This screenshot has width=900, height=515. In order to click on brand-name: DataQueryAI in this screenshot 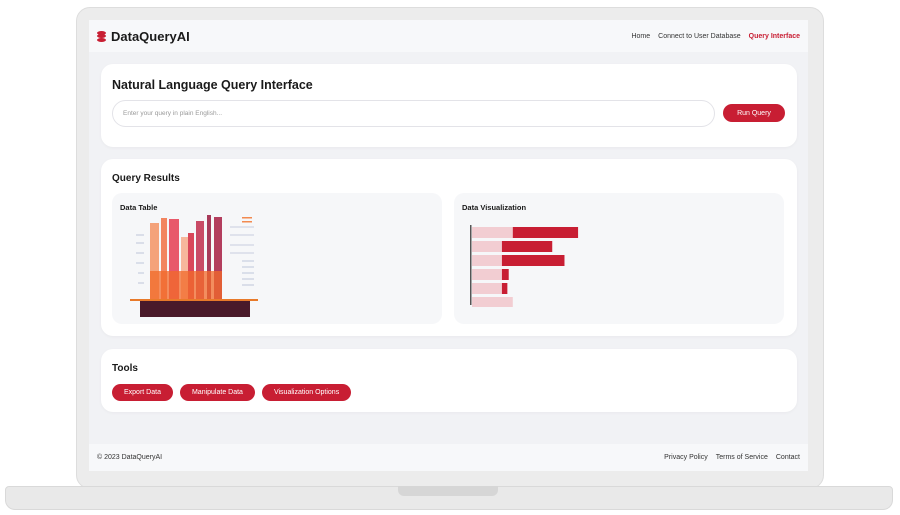, I will do `click(150, 36)`.